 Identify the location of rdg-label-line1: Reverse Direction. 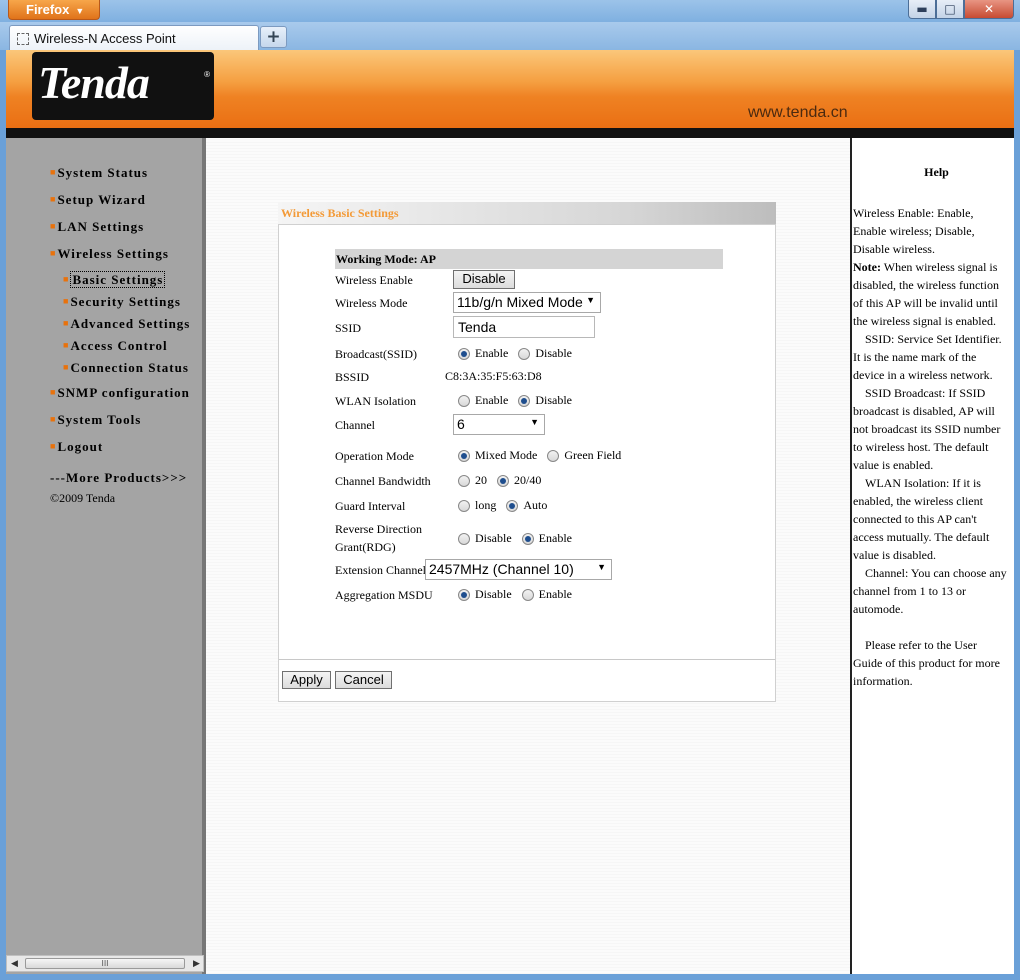
(378, 529).